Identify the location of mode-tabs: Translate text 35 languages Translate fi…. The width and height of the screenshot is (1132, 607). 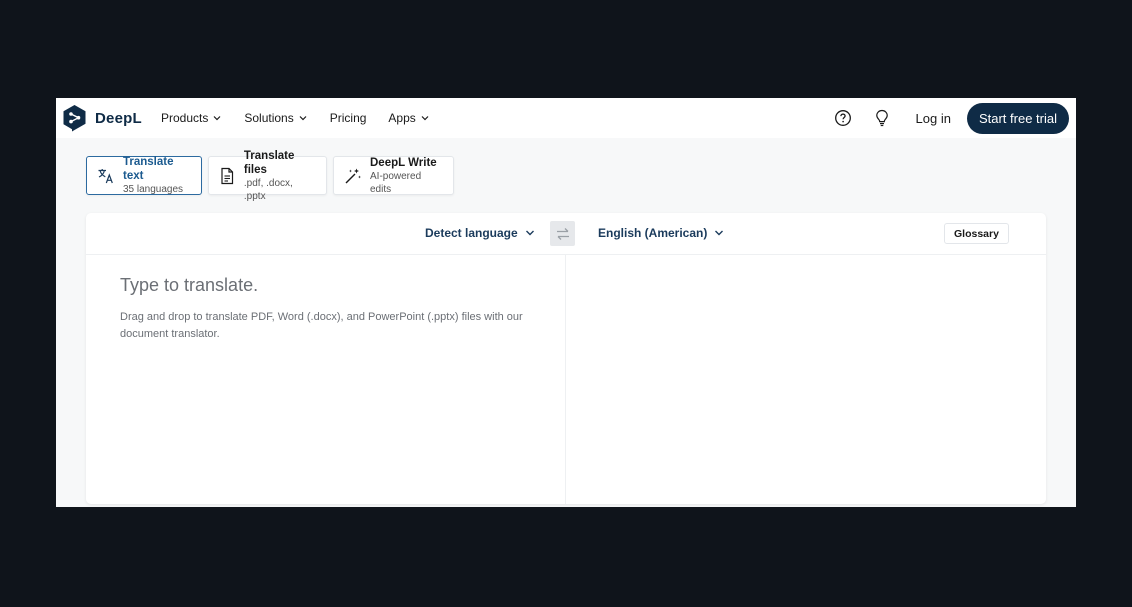
(270, 176).